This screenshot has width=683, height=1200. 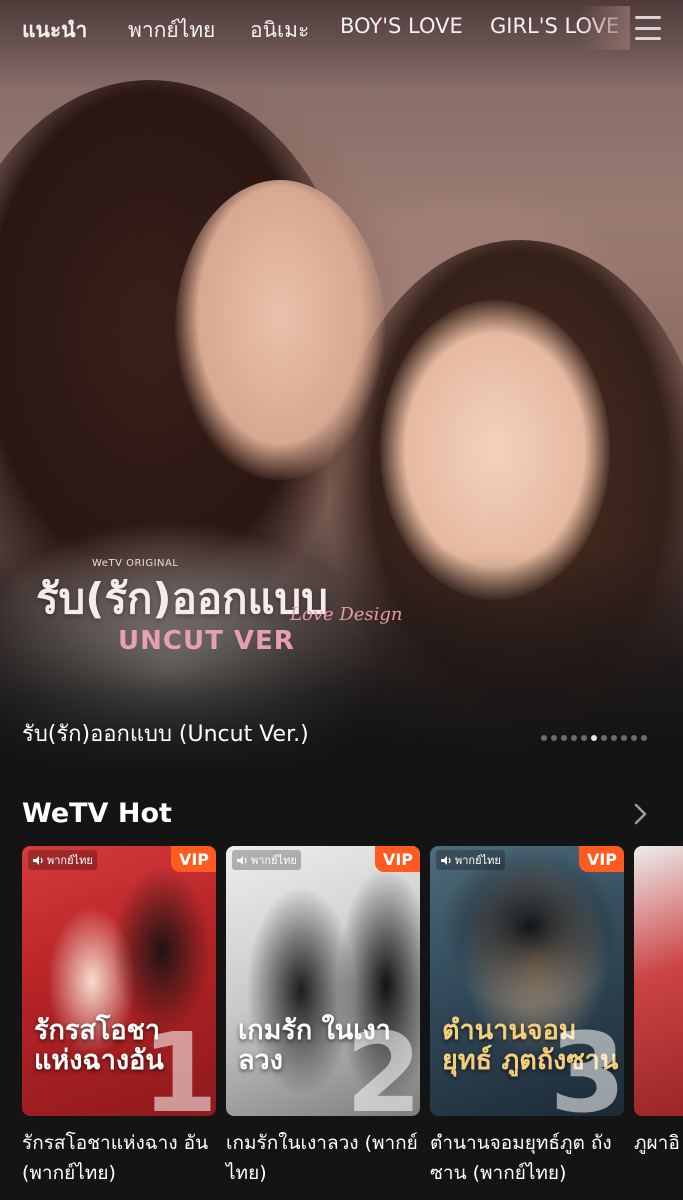 I want to click on nav-tab-boys-love: BOY'S LOVE, so click(x=401, y=26).